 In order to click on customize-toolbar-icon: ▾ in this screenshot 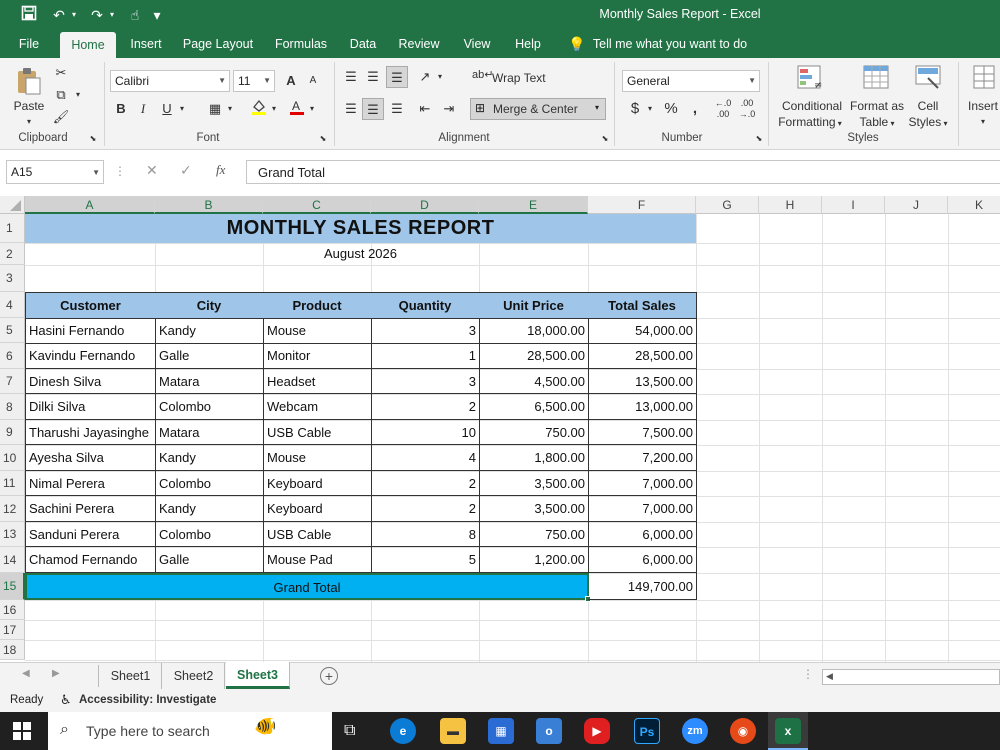, I will do `click(157, 15)`.